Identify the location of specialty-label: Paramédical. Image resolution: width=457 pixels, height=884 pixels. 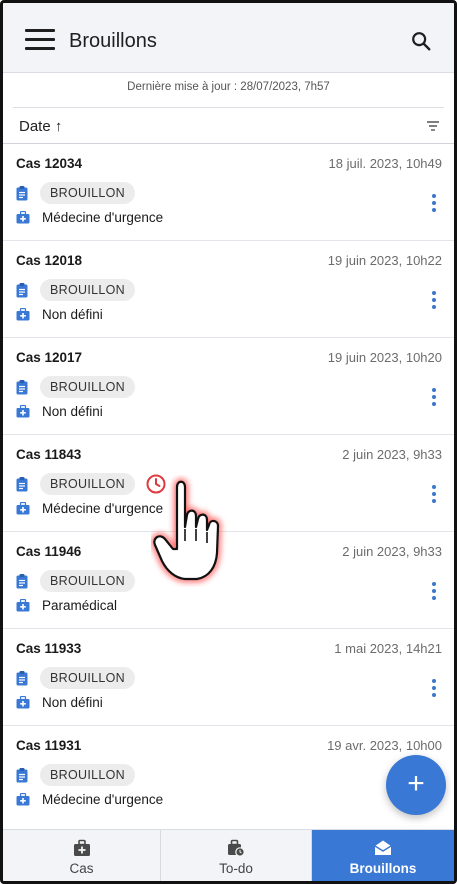
(80, 605).